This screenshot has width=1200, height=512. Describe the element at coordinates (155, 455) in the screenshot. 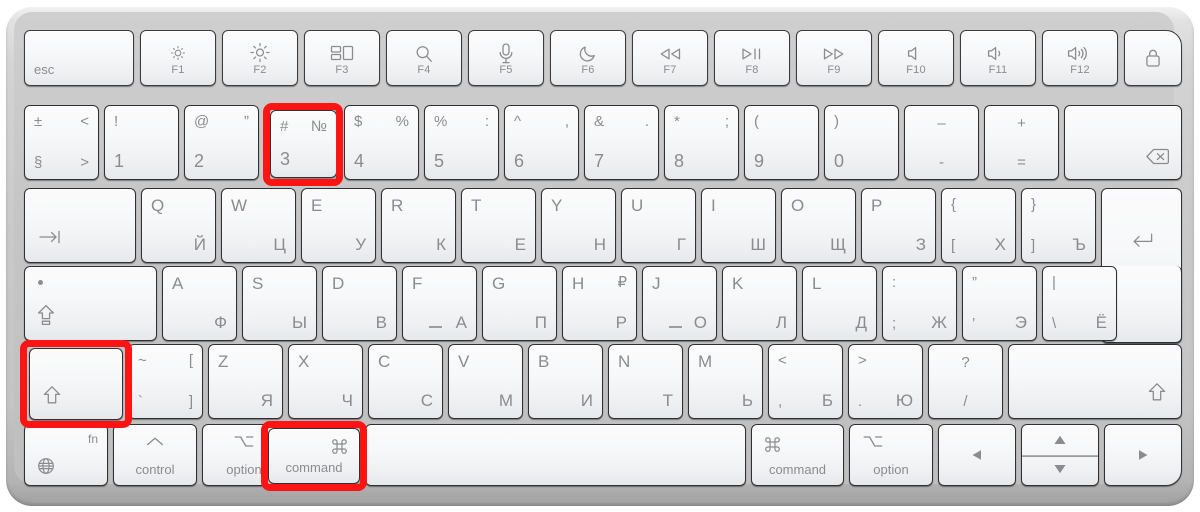

I see `key-control-left: control` at that location.